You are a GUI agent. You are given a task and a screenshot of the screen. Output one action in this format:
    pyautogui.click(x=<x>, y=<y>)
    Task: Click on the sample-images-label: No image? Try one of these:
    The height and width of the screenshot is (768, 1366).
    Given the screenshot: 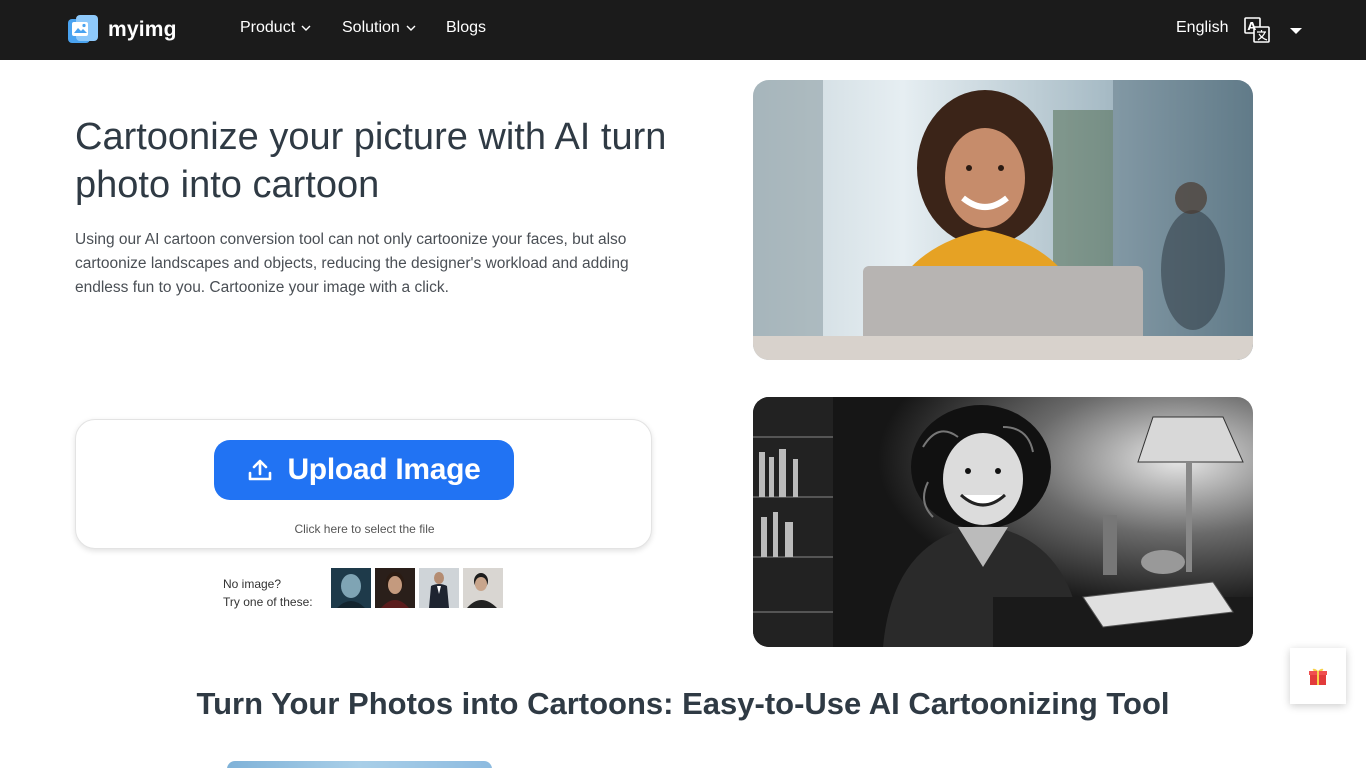 What is the action you would take?
    pyautogui.click(x=268, y=593)
    